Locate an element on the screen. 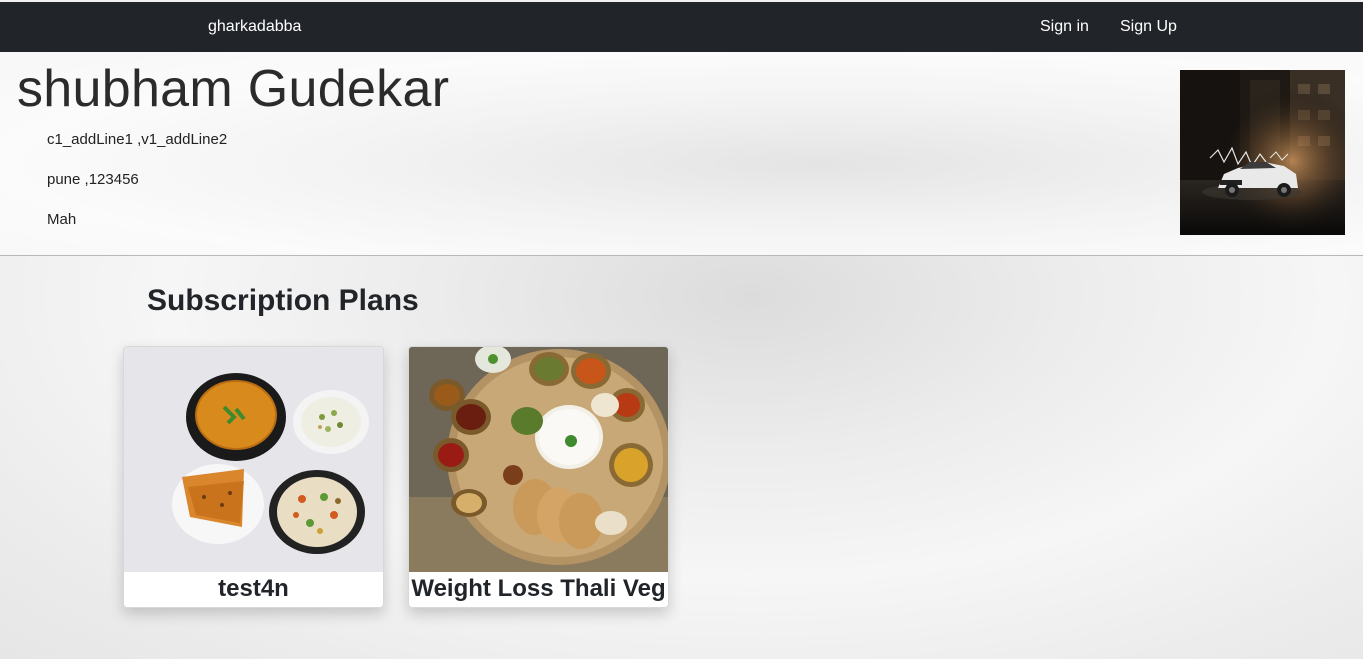  dal-rice-paratha-image is located at coordinates (253, 459).